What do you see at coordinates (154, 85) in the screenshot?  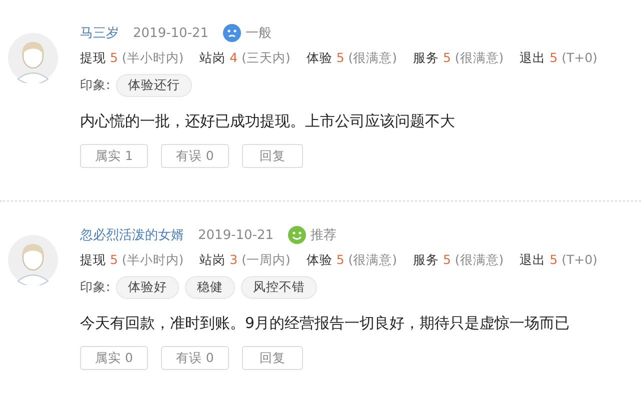 I see `impression-tag: 体验还行` at bounding box center [154, 85].